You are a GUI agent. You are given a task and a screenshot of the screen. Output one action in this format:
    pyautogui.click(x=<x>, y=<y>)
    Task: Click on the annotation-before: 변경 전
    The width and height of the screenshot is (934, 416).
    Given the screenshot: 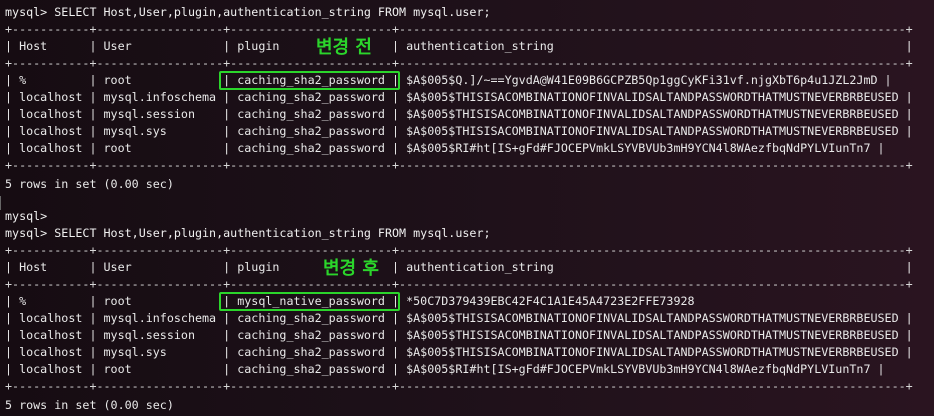 What is the action you would take?
    pyautogui.click(x=344, y=47)
    